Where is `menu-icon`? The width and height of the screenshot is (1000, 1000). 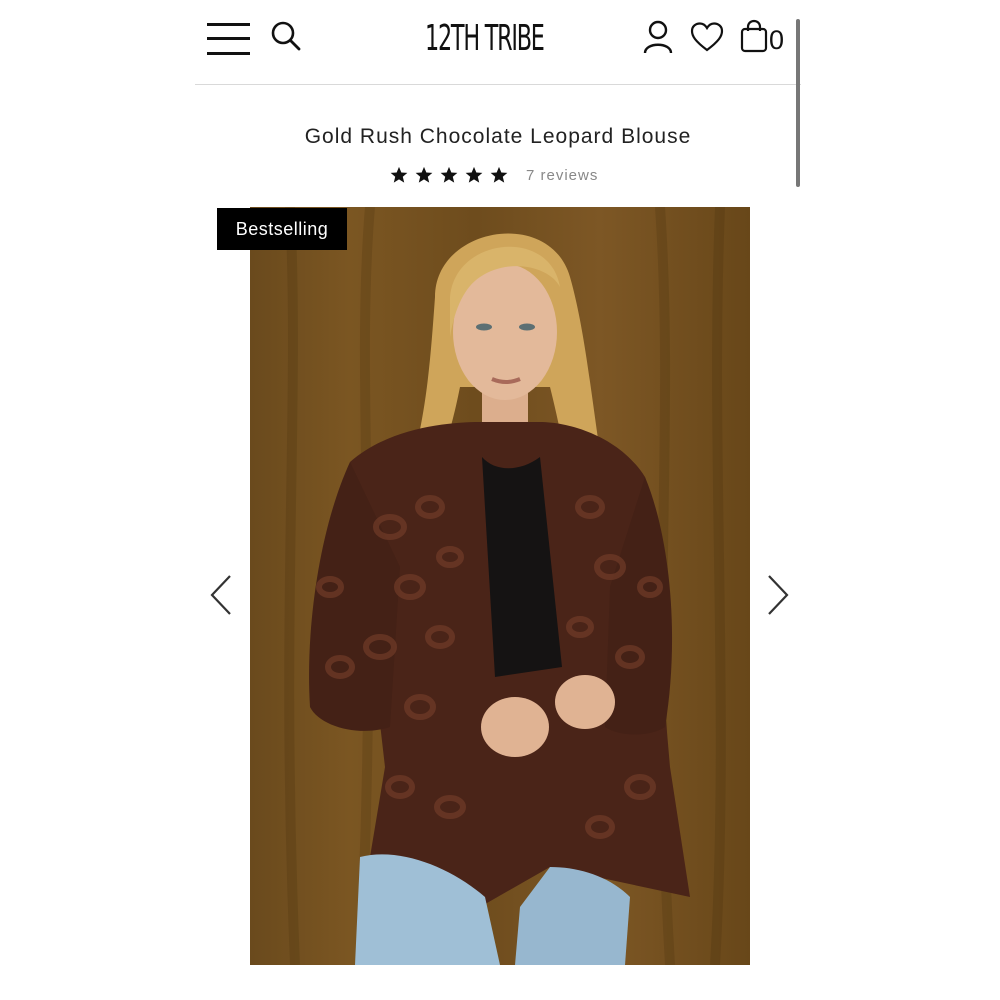 menu-icon is located at coordinates (229, 39).